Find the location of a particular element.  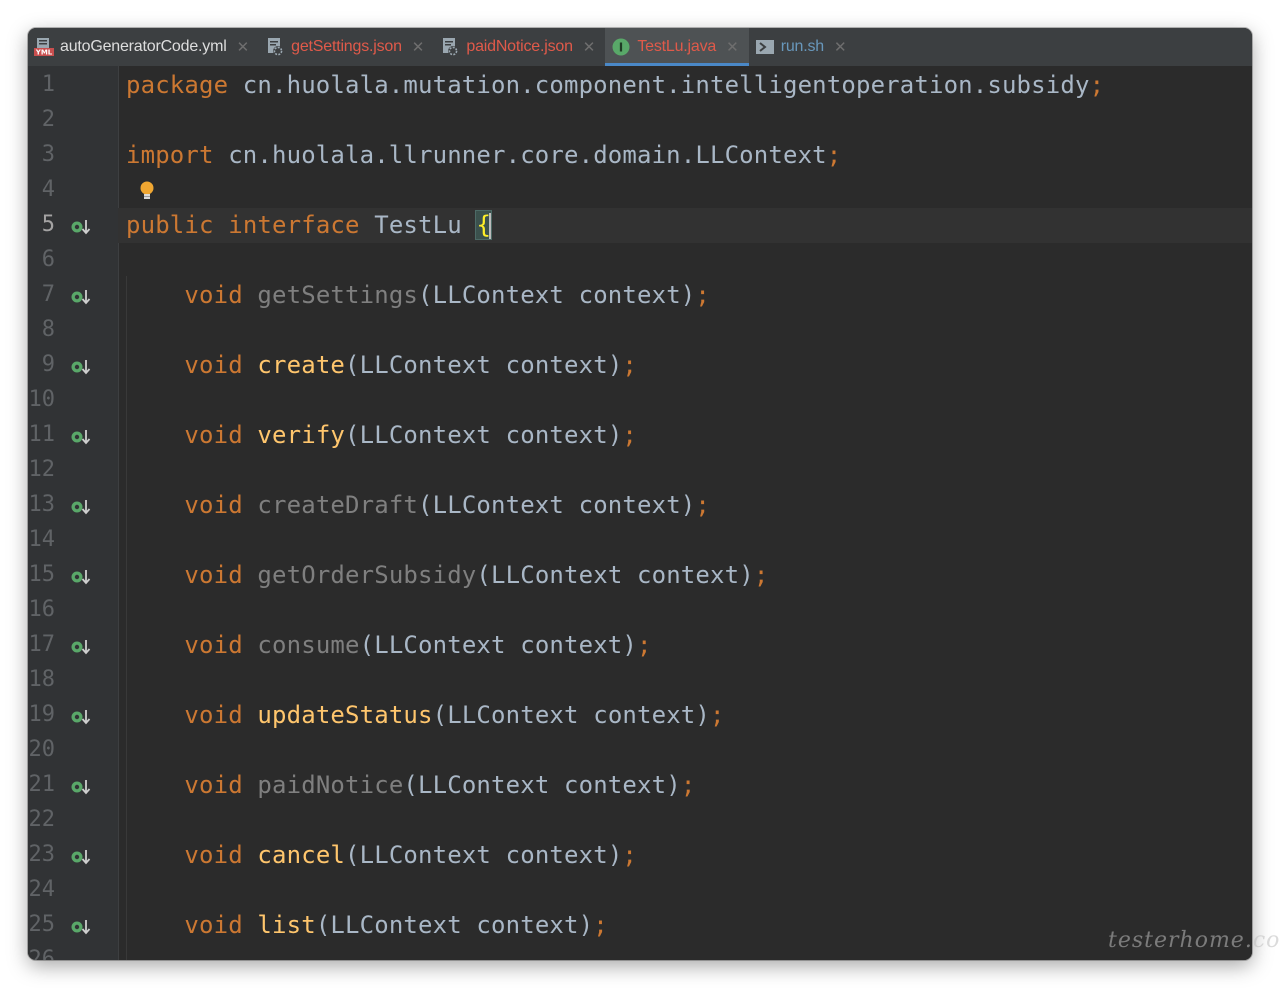

code-line: 2 is located at coordinates (640, 120).